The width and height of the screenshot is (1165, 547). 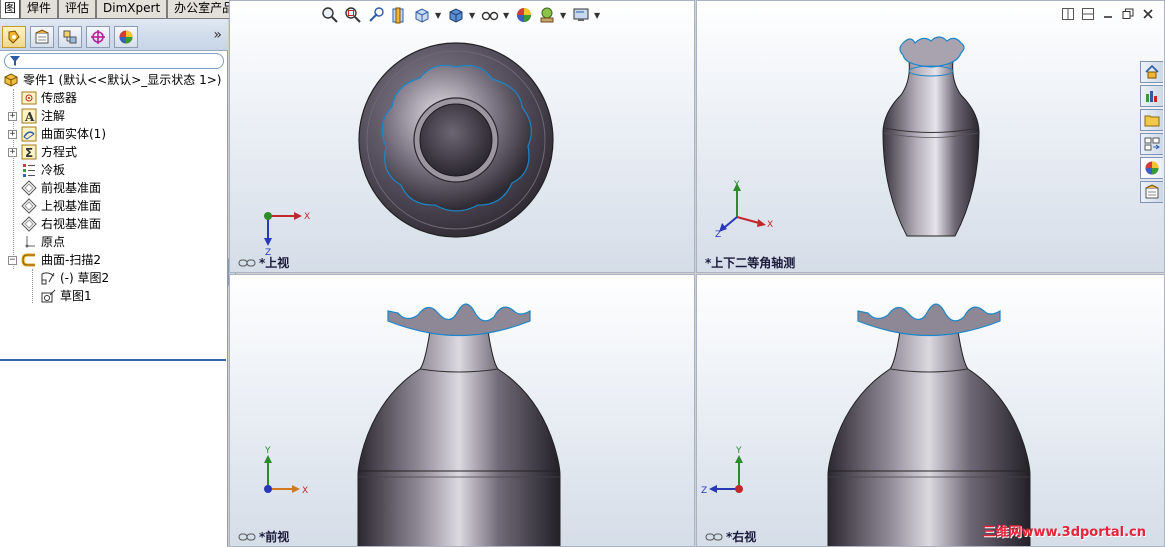 What do you see at coordinates (70, 37) in the screenshot?
I see `configuration-manager-tab` at bounding box center [70, 37].